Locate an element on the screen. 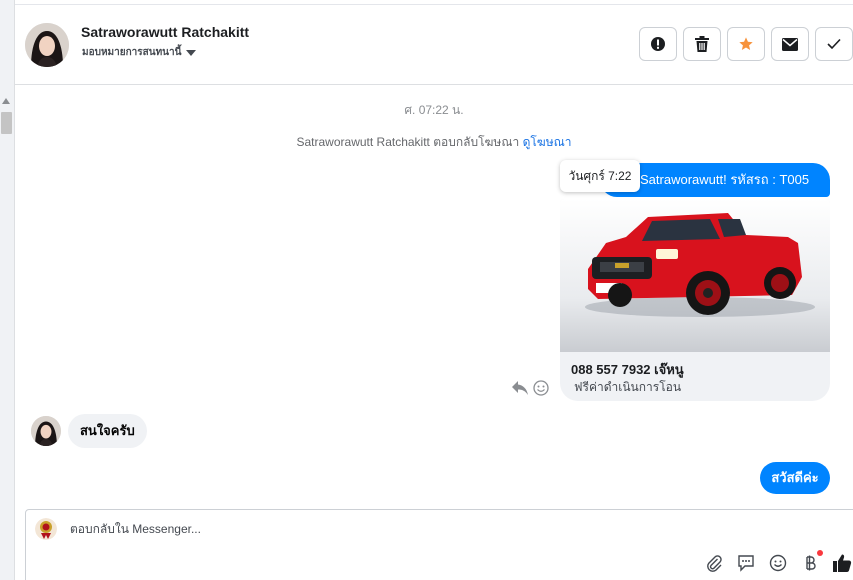  reply-input is located at coordinates (370, 529).